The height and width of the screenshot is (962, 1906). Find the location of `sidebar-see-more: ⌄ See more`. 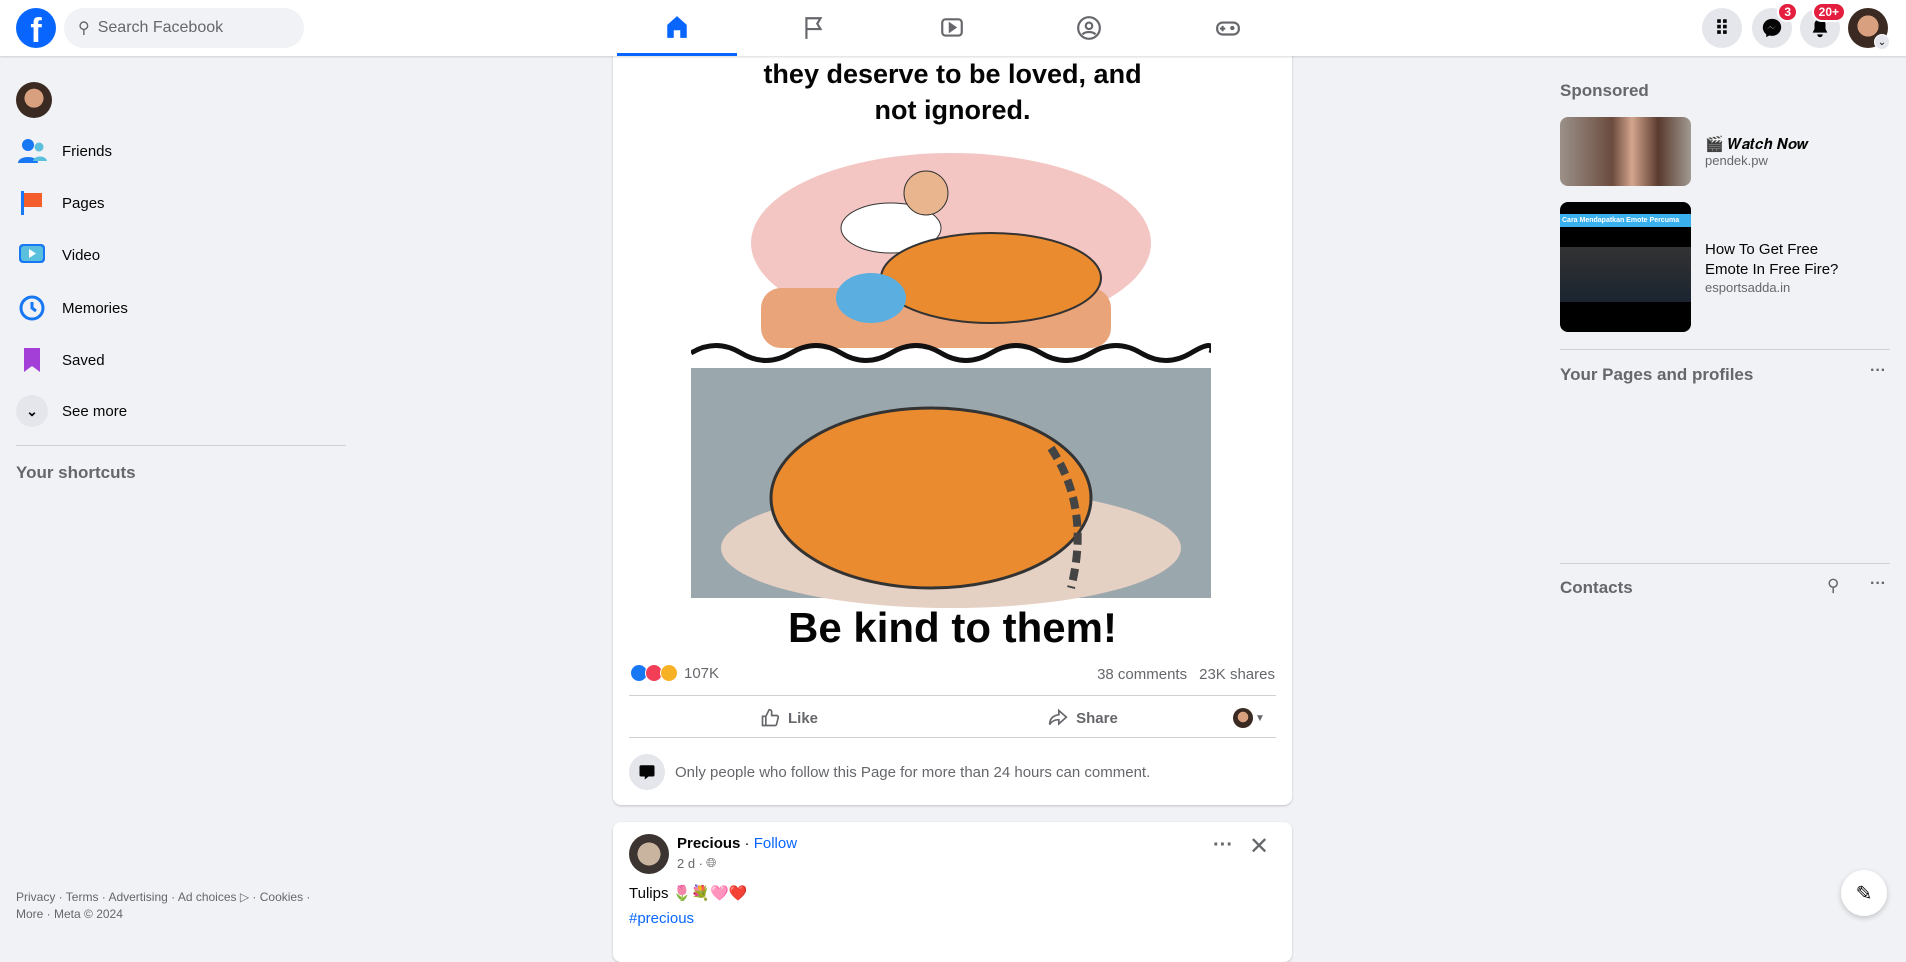

sidebar-see-more: ⌄ See more is located at coordinates (181, 411).